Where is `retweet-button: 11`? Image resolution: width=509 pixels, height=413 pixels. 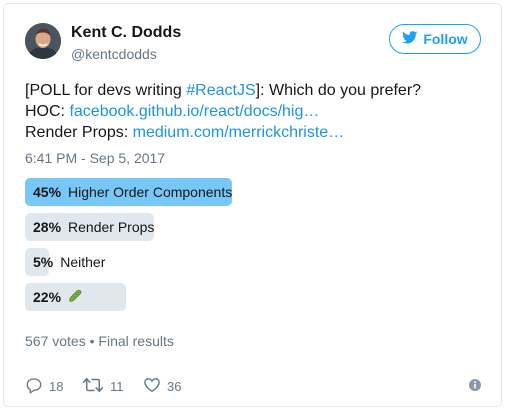
retweet-button: 11 is located at coordinates (103, 386).